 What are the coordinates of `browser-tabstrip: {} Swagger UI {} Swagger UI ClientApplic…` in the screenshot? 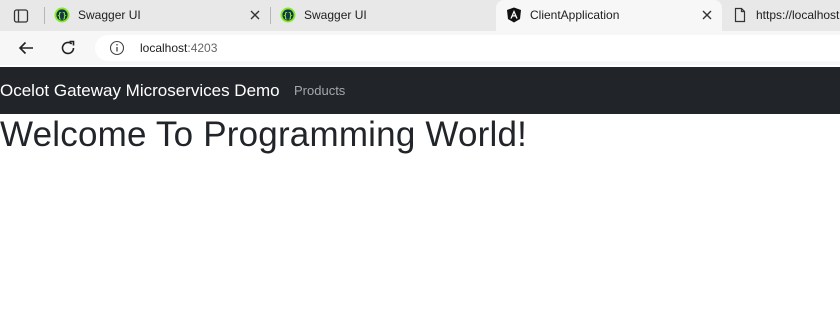 It's located at (420, 15).